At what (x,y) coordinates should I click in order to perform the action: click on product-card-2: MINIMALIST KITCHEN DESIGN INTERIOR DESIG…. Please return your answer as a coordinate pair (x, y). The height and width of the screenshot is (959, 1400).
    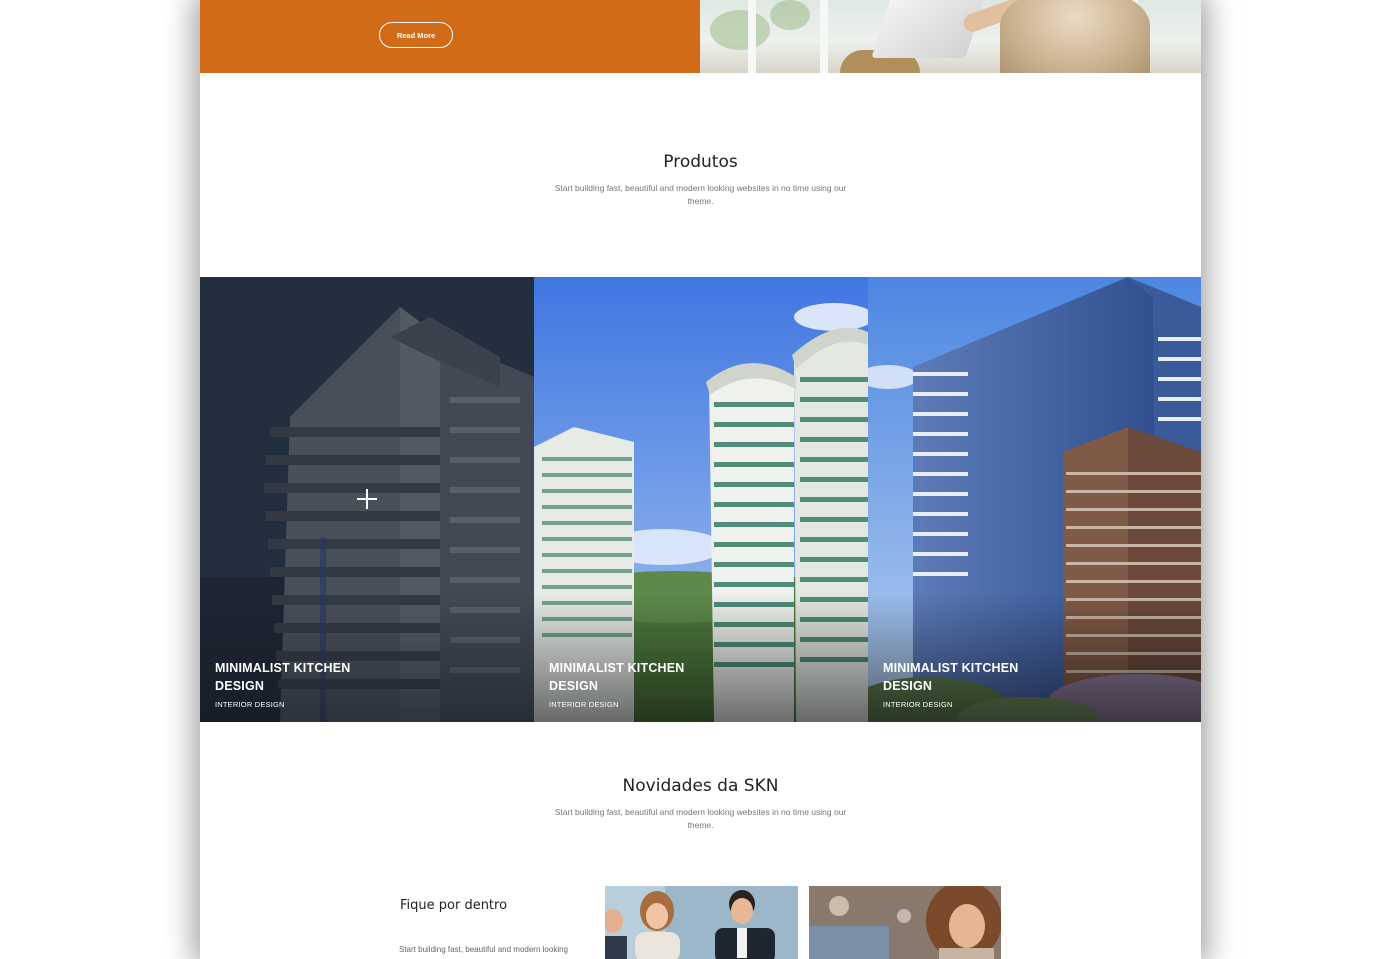
    Looking at the image, I should click on (701, 499).